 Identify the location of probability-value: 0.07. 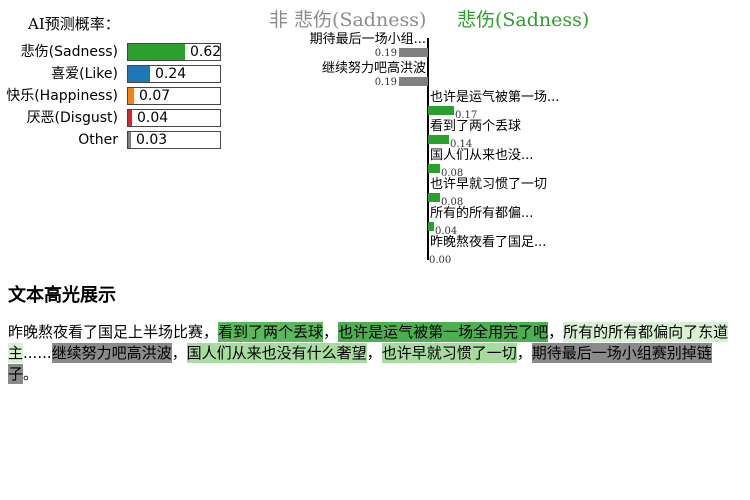
(155, 96).